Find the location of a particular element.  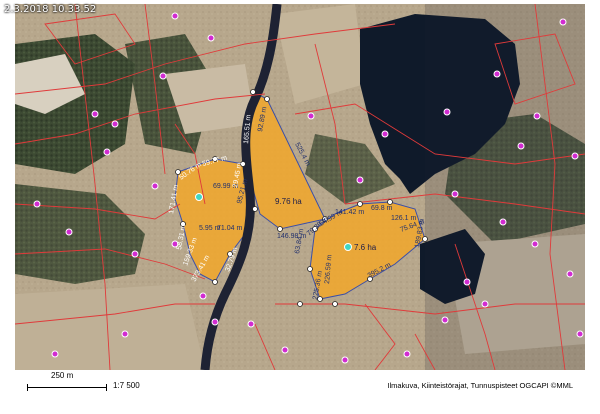

capture-timestamp: 2.3.2018 10.33.52 is located at coordinates (50, 9).